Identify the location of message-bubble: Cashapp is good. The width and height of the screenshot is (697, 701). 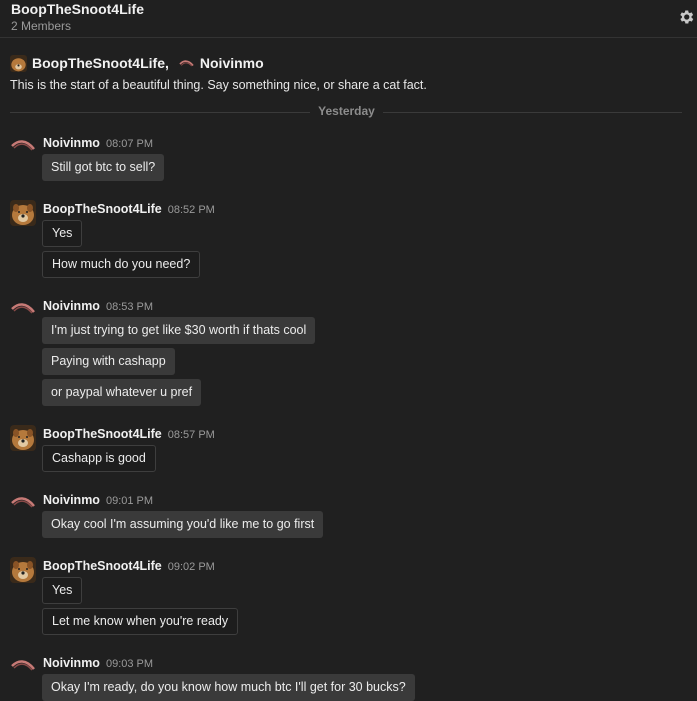
(99, 458).